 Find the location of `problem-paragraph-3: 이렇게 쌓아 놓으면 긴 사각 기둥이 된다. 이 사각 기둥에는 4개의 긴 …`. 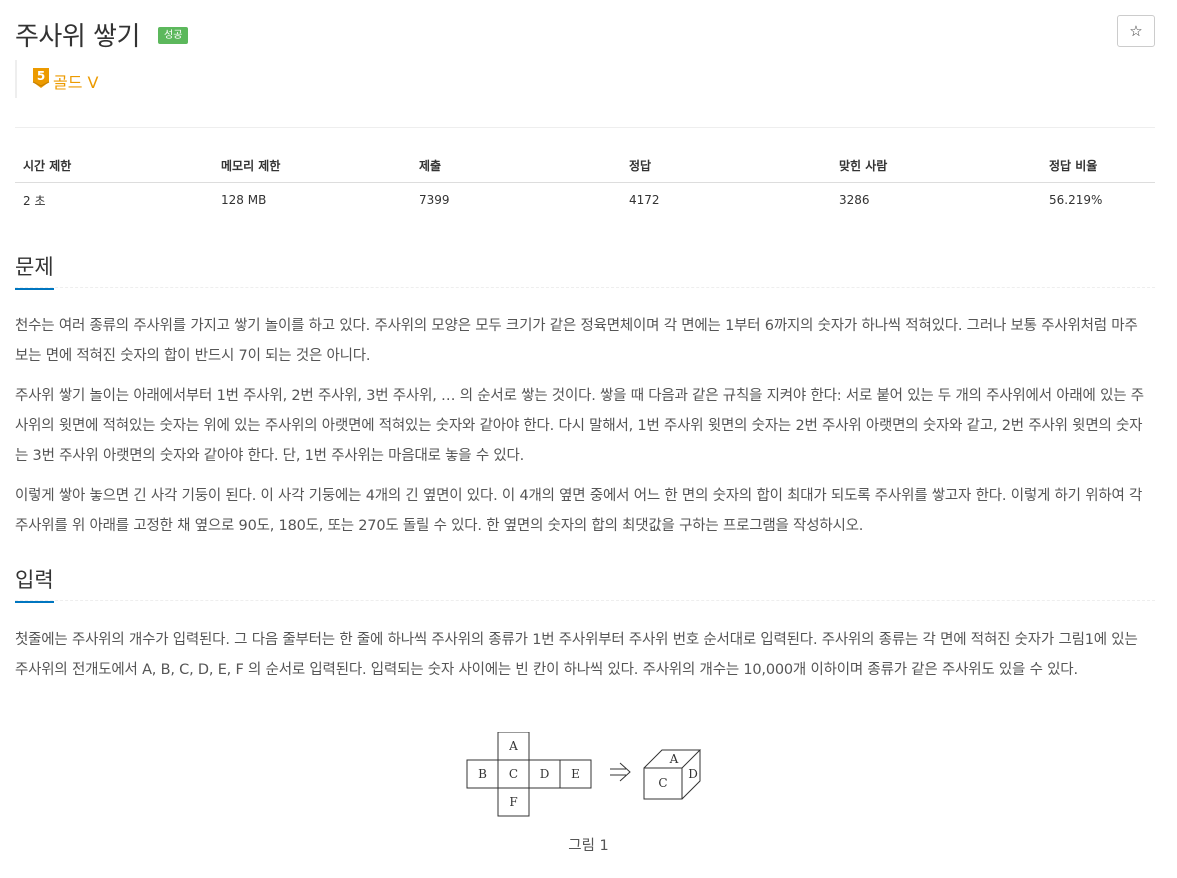

problem-paragraph-3: 이렇게 쌓아 놓으면 긴 사각 기둥이 된다. 이 사각 기둥에는 4개의 긴 … is located at coordinates (579, 511).